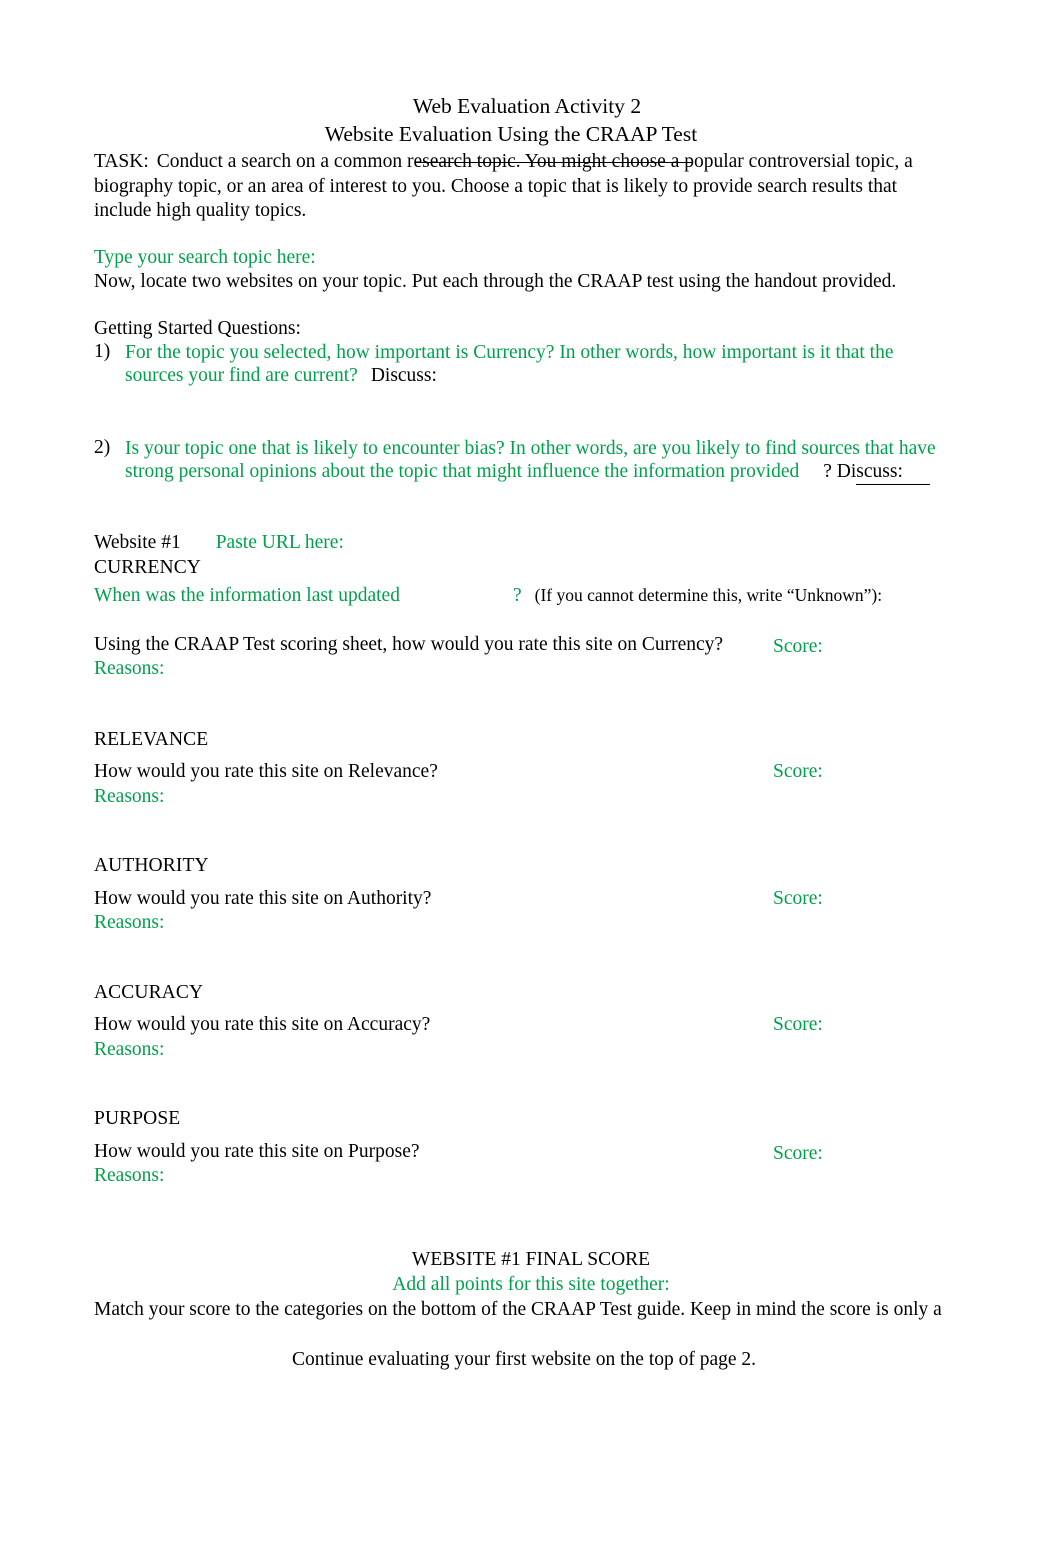  Describe the element at coordinates (531, 1284) in the screenshot. I see `add-all-points-label: Add all points for this site together:` at that location.